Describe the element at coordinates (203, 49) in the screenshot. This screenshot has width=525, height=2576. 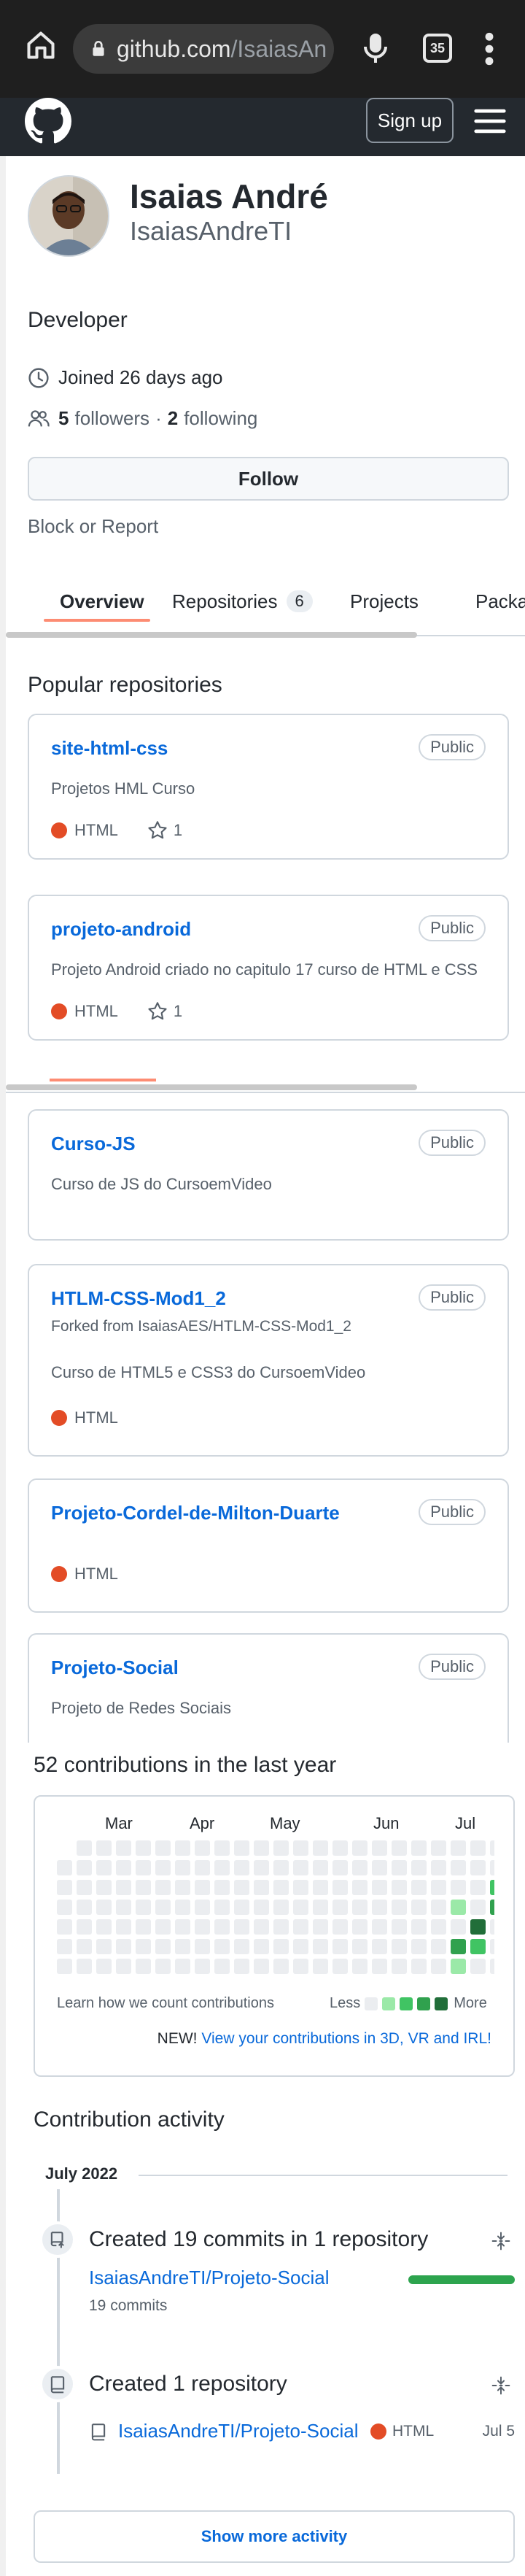
I see `address-bar: github.com/IsaiasAn` at that location.